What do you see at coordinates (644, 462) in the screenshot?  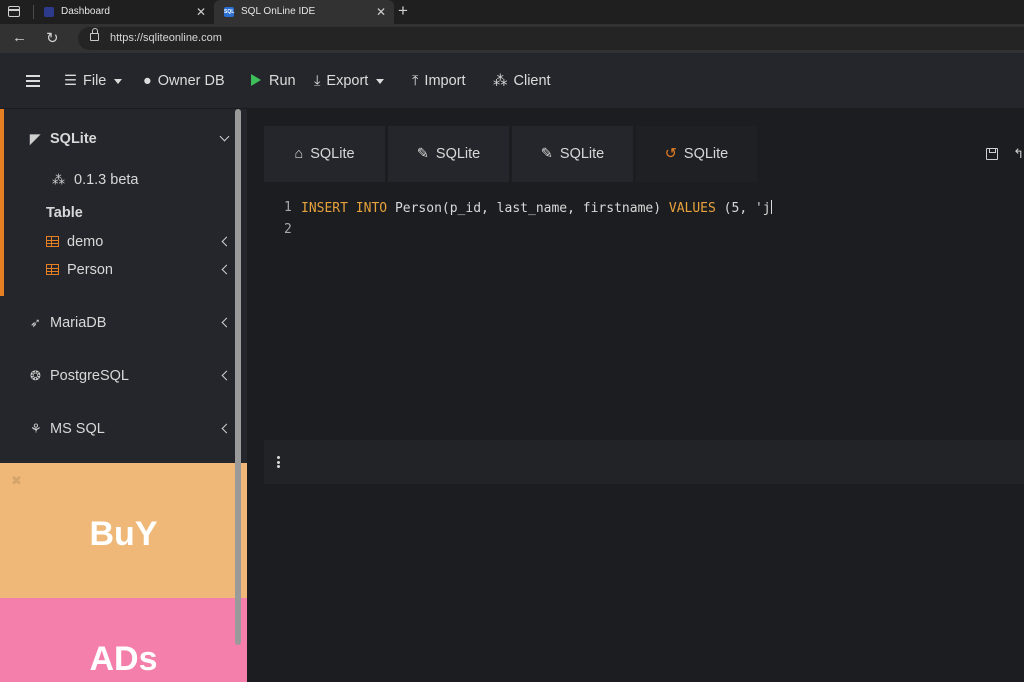 I see `results-toolbar` at bounding box center [644, 462].